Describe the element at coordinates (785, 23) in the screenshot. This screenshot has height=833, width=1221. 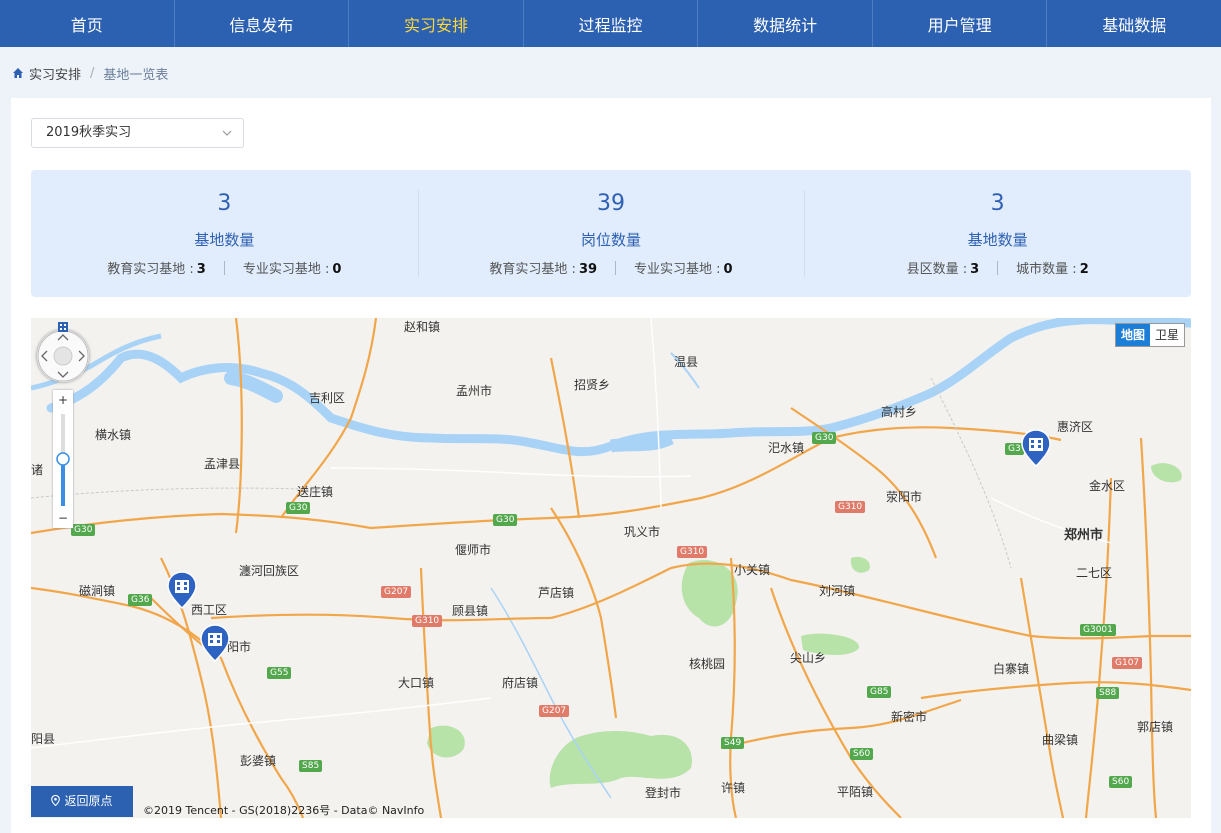
I see `nav-data-statistics: 数据统计` at that location.